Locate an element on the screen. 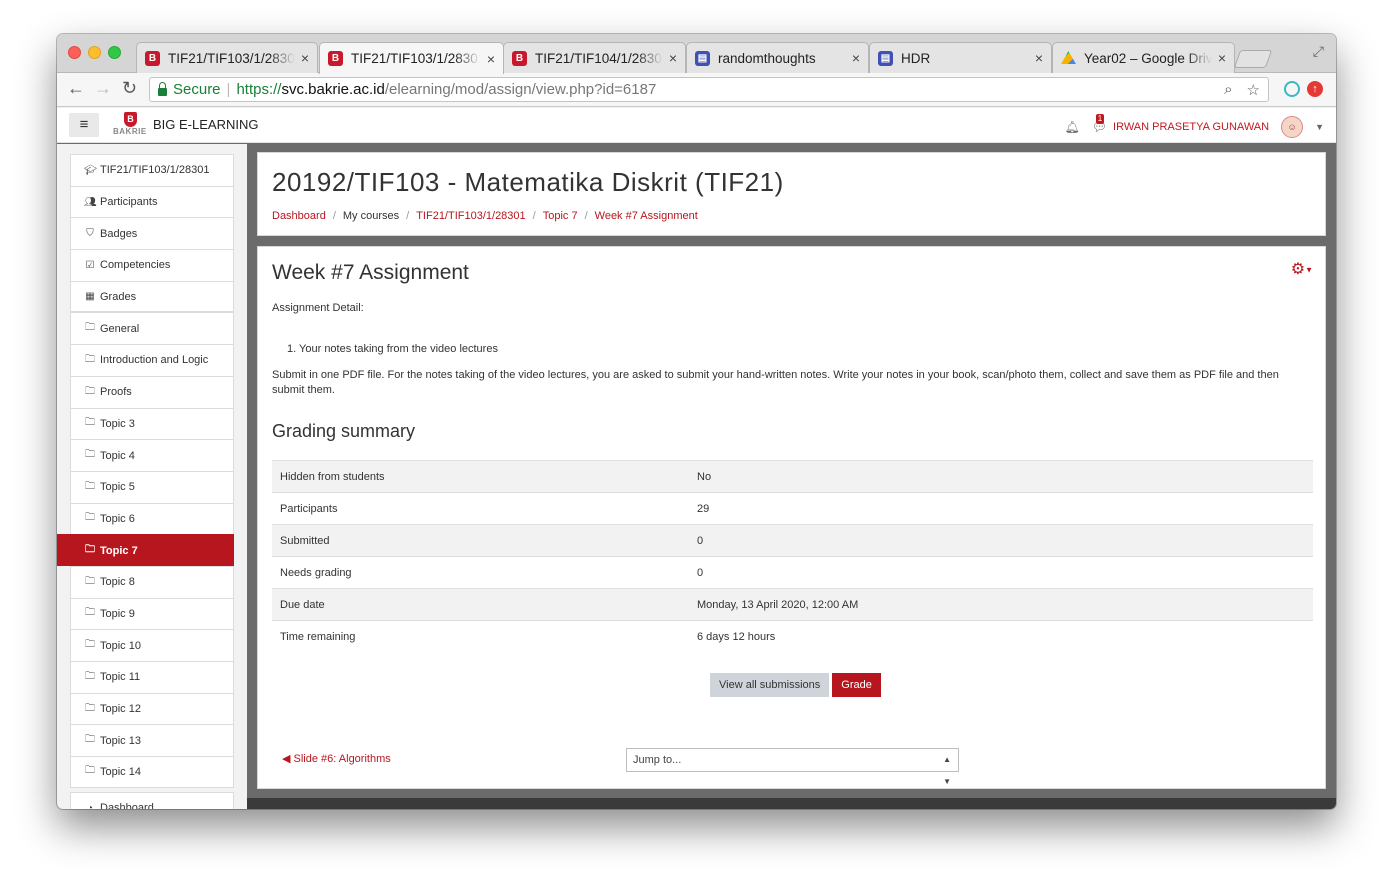 This screenshot has width=1393, height=888. sidebar-item-label: Topic 5 is located at coordinates (117, 487).